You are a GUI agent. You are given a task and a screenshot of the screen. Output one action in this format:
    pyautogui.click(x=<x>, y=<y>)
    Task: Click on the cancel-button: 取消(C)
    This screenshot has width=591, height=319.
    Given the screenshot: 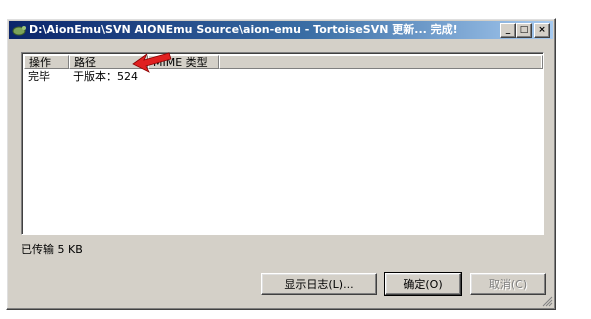 What is the action you would take?
    pyautogui.click(x=508, y=284)
    